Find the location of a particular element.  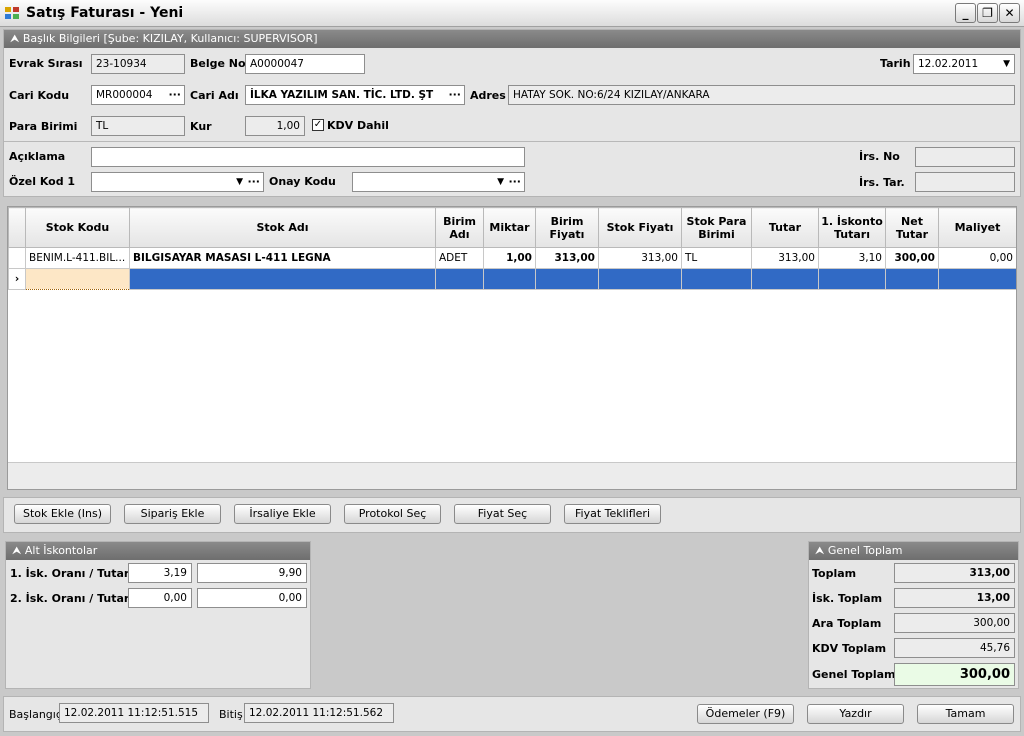

col-header: 1. İskonto Tutarı is located at coordinates (852, 227).